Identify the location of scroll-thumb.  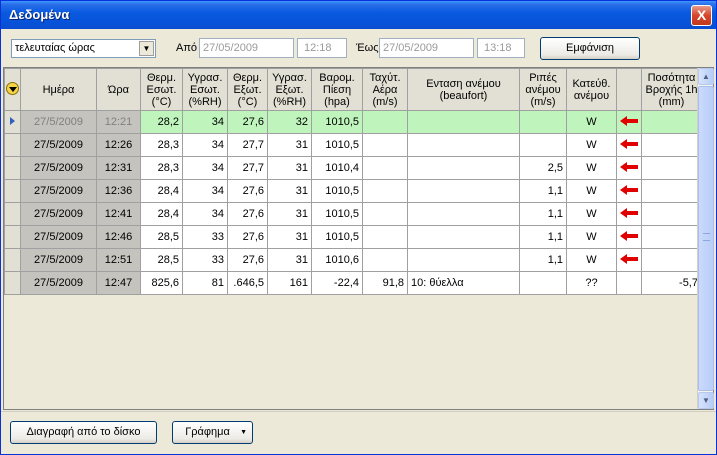
(706, 238).